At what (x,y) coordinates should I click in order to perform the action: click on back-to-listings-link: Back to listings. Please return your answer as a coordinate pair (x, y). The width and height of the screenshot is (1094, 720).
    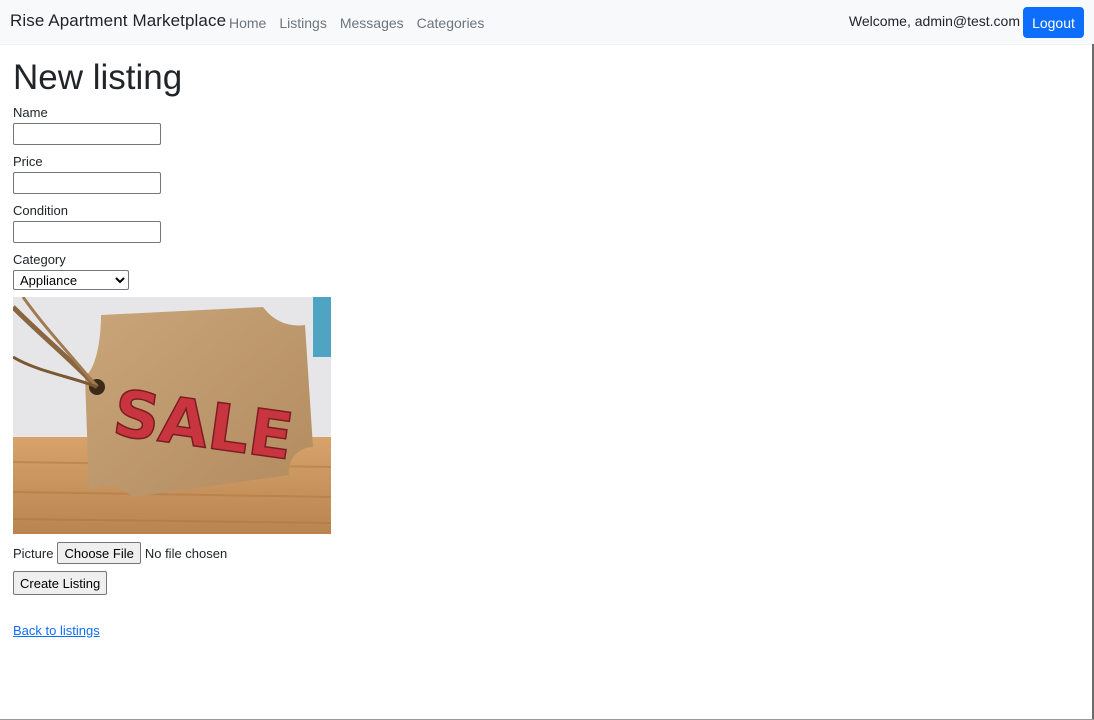
    Looking at the image, I should click on (56, 630).